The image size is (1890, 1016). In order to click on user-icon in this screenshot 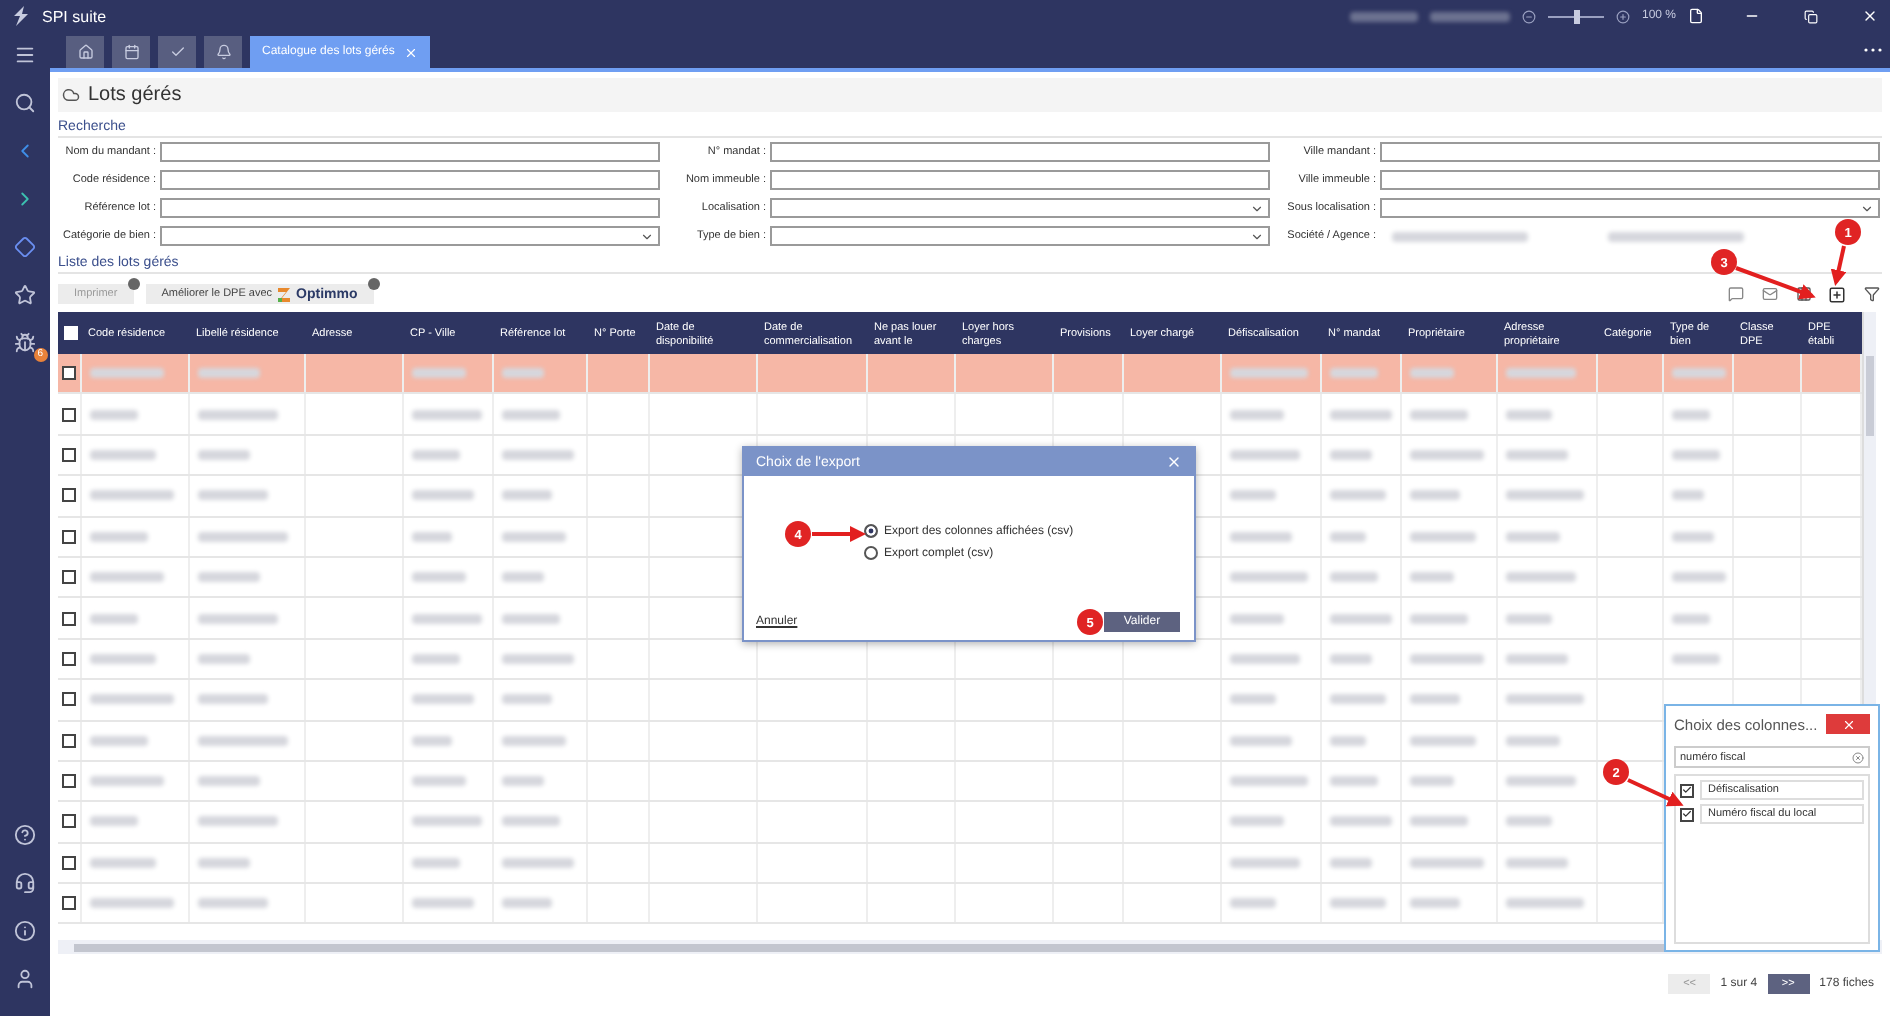, I will do `click(25, 978)`.